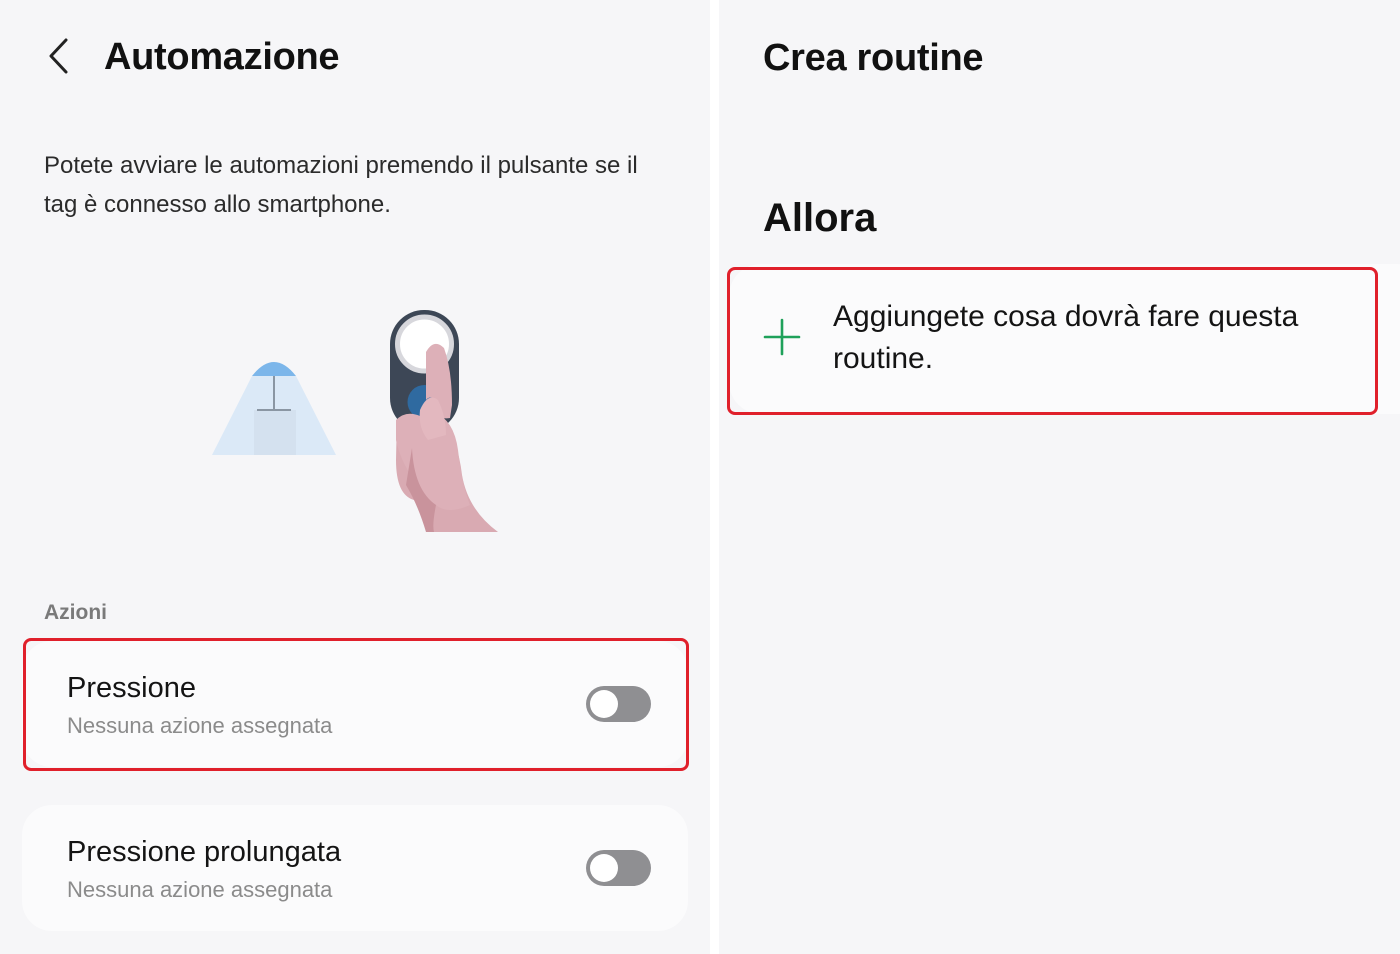 The image size is (1400, 954). I want to click on action-title: Pressione, so click(131, 688).